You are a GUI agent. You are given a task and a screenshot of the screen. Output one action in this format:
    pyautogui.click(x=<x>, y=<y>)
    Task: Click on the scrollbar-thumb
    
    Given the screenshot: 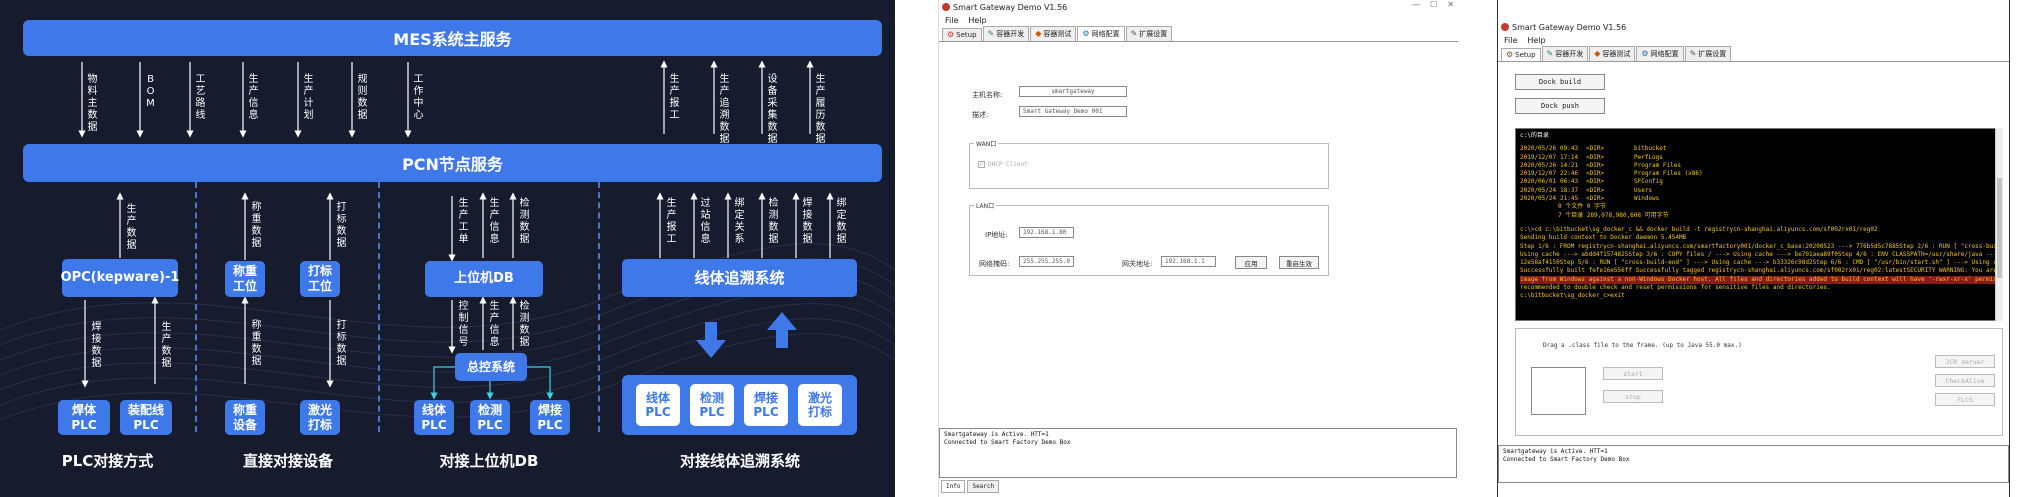 What is the action you would take?
    pyautogui.click(x=1999, y=228)
    